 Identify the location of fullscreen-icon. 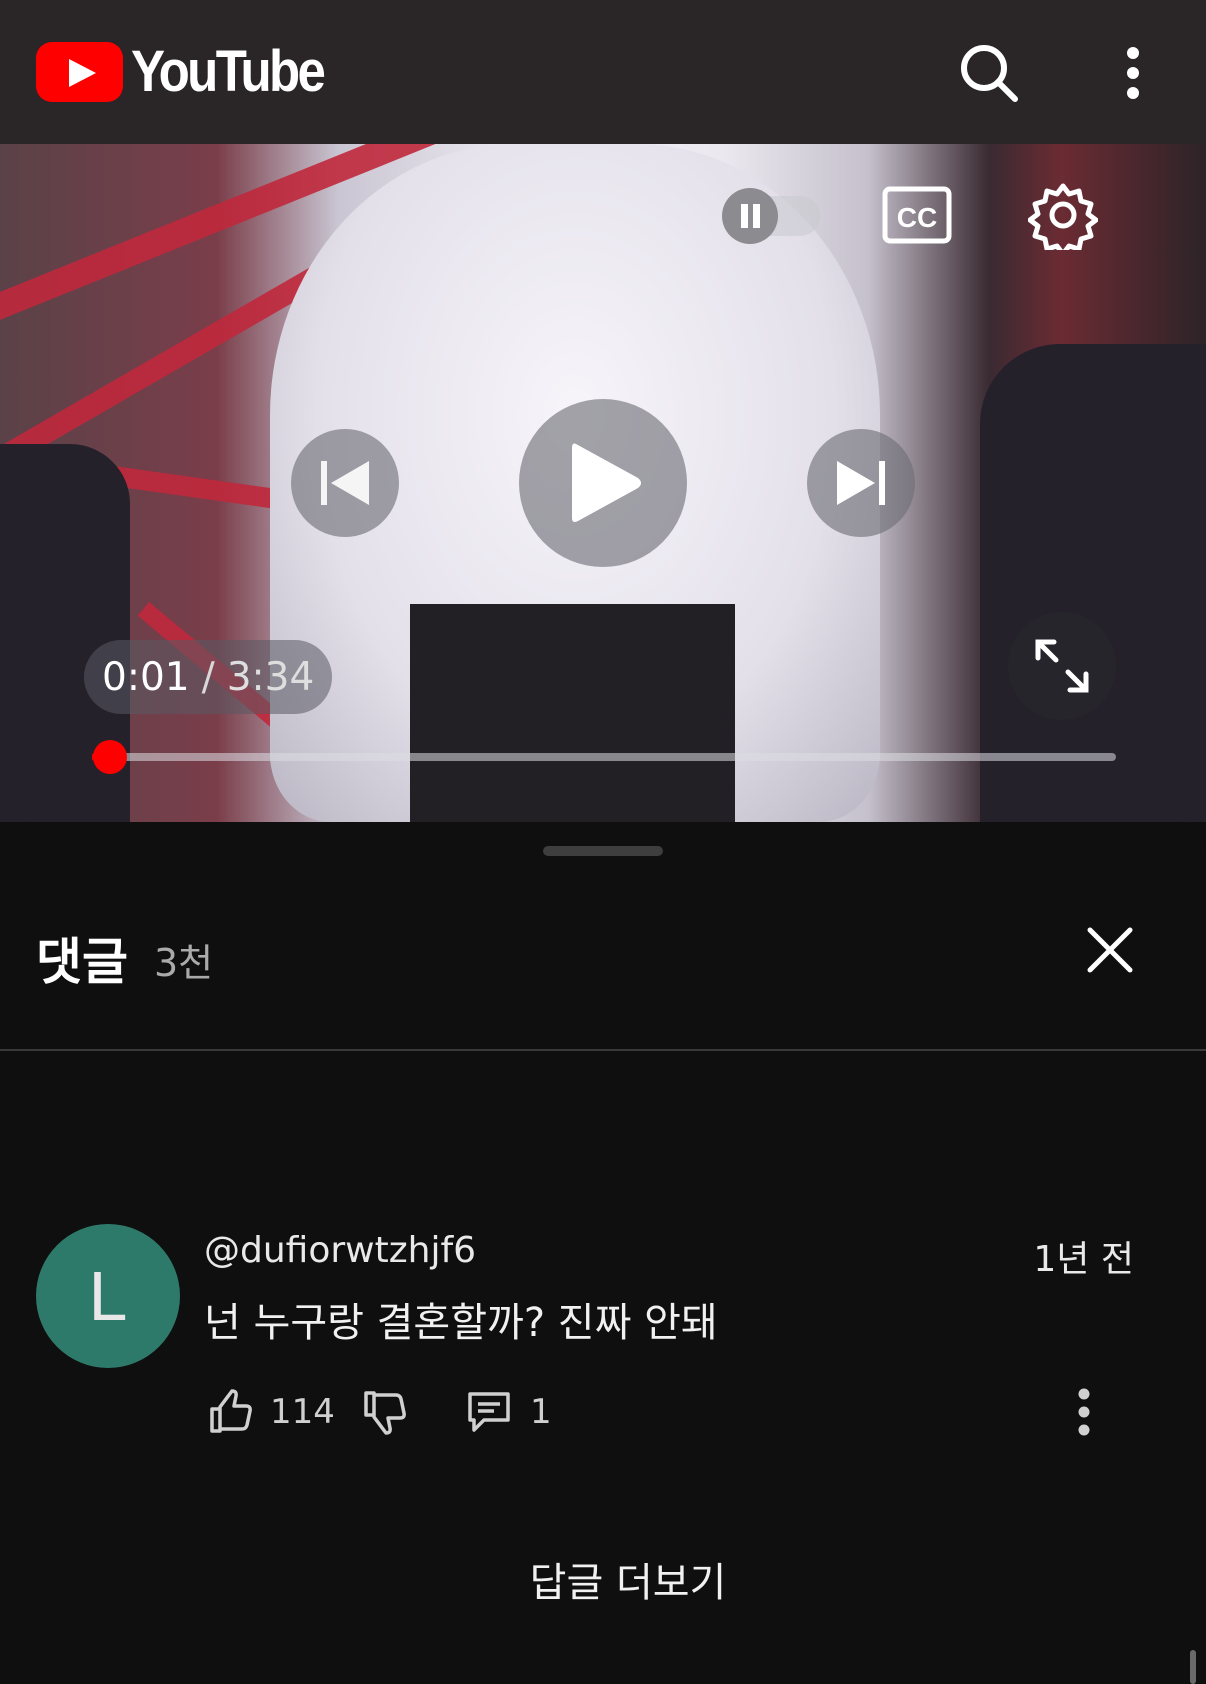
(1062, 666).